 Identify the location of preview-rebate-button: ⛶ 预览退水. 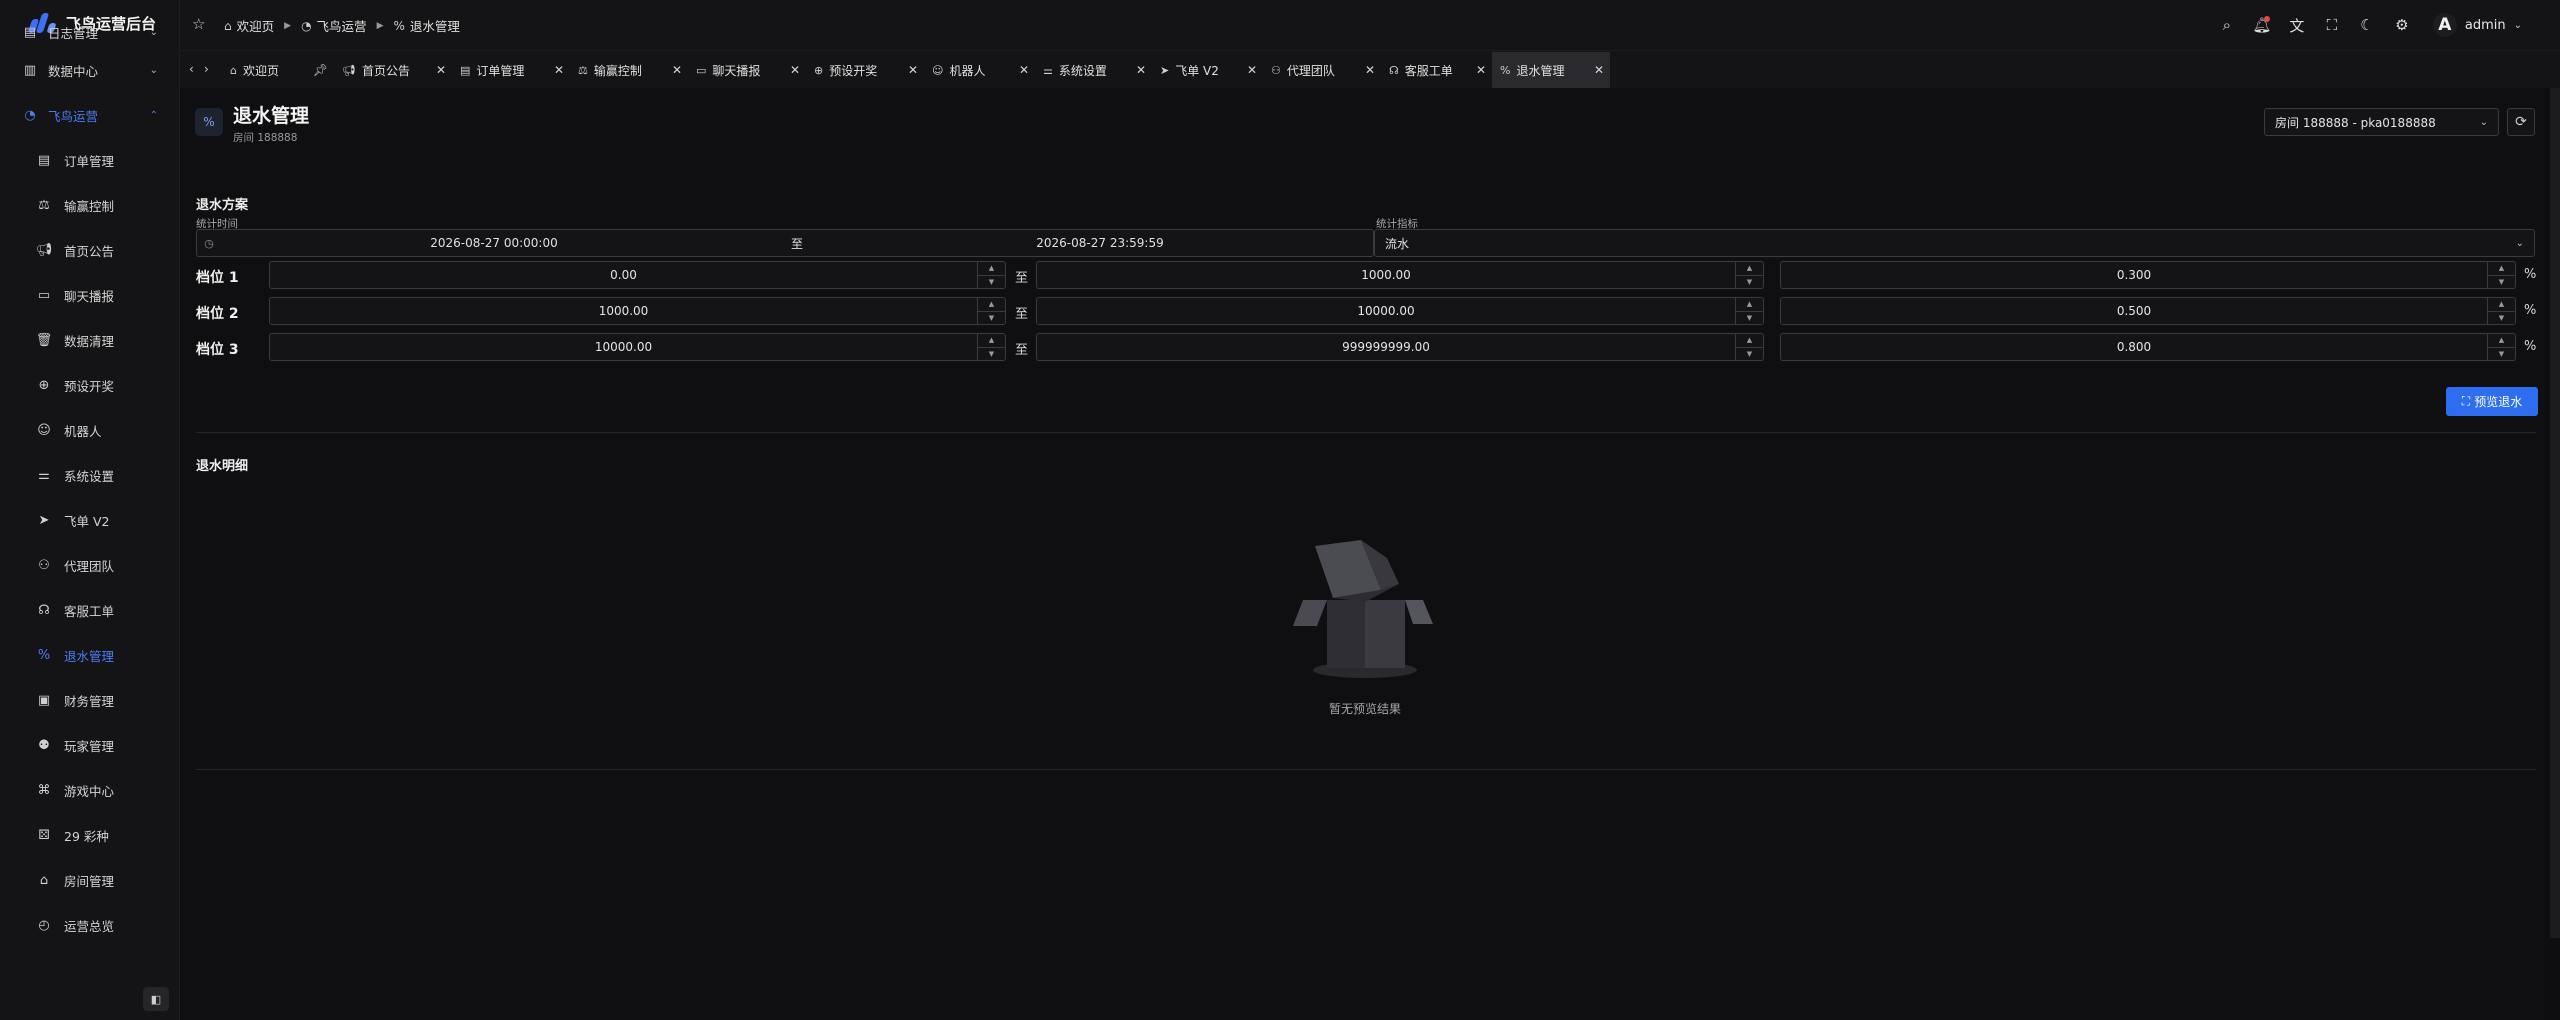
(2492, 401).